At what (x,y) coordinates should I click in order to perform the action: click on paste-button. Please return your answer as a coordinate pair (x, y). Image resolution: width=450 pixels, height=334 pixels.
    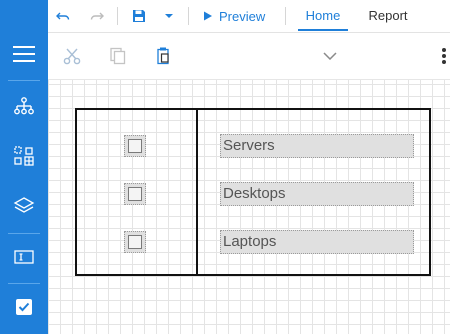
    Looking at the image, I should click on (164, 56).